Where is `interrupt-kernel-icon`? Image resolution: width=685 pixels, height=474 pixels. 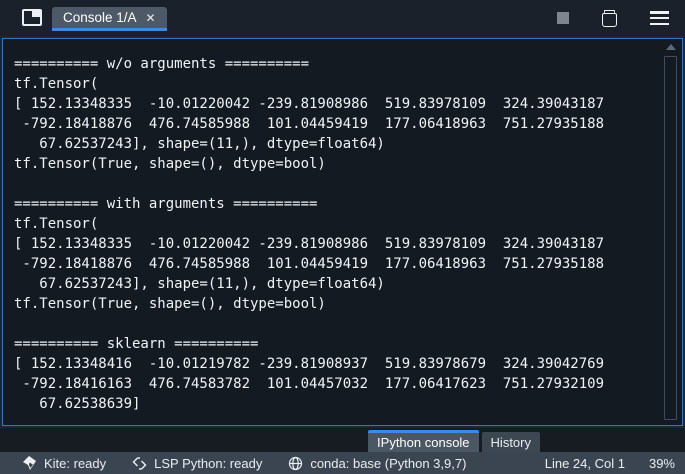
interrupt-kernel-icon is located at coordinates (563, 18).